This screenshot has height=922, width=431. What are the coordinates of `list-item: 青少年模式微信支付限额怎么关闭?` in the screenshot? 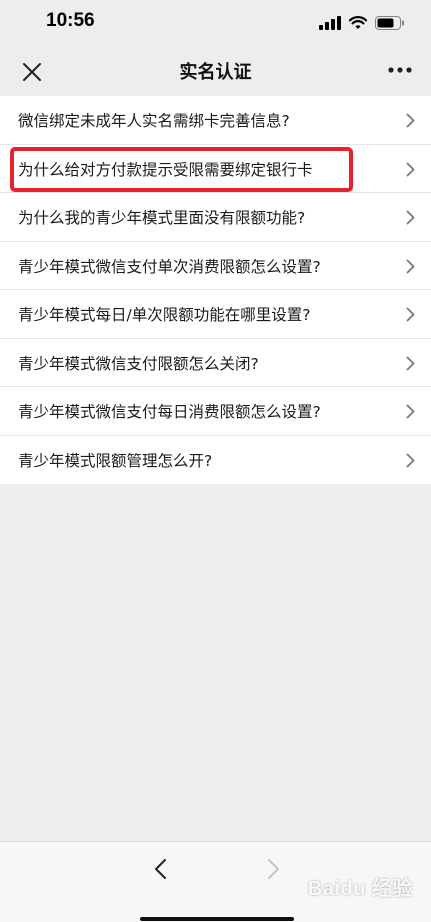 It's located at (215, 363).